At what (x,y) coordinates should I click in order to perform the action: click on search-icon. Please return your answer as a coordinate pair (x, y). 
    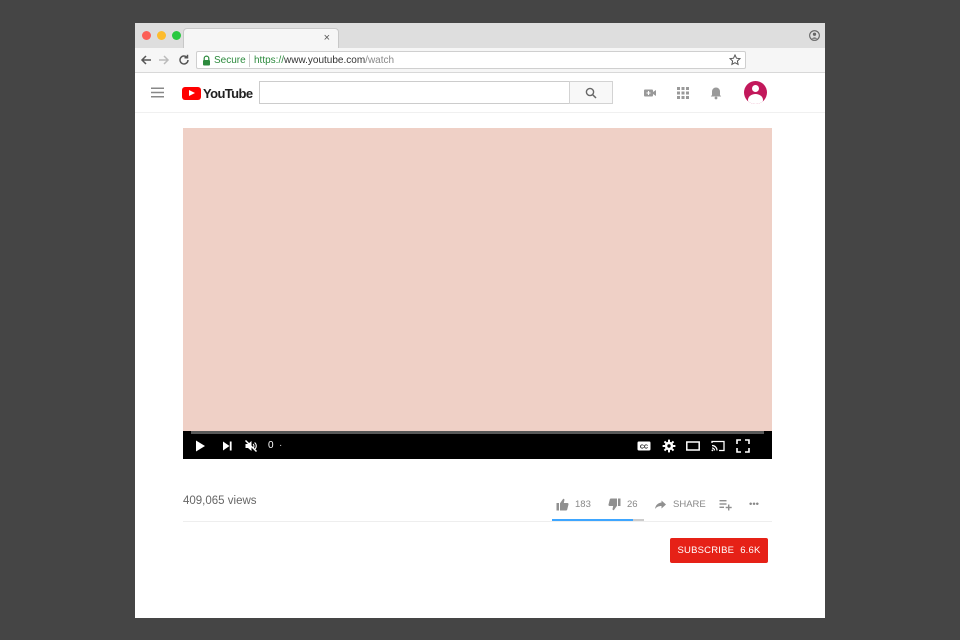
    Looking at the image, I should click on (591, 93).